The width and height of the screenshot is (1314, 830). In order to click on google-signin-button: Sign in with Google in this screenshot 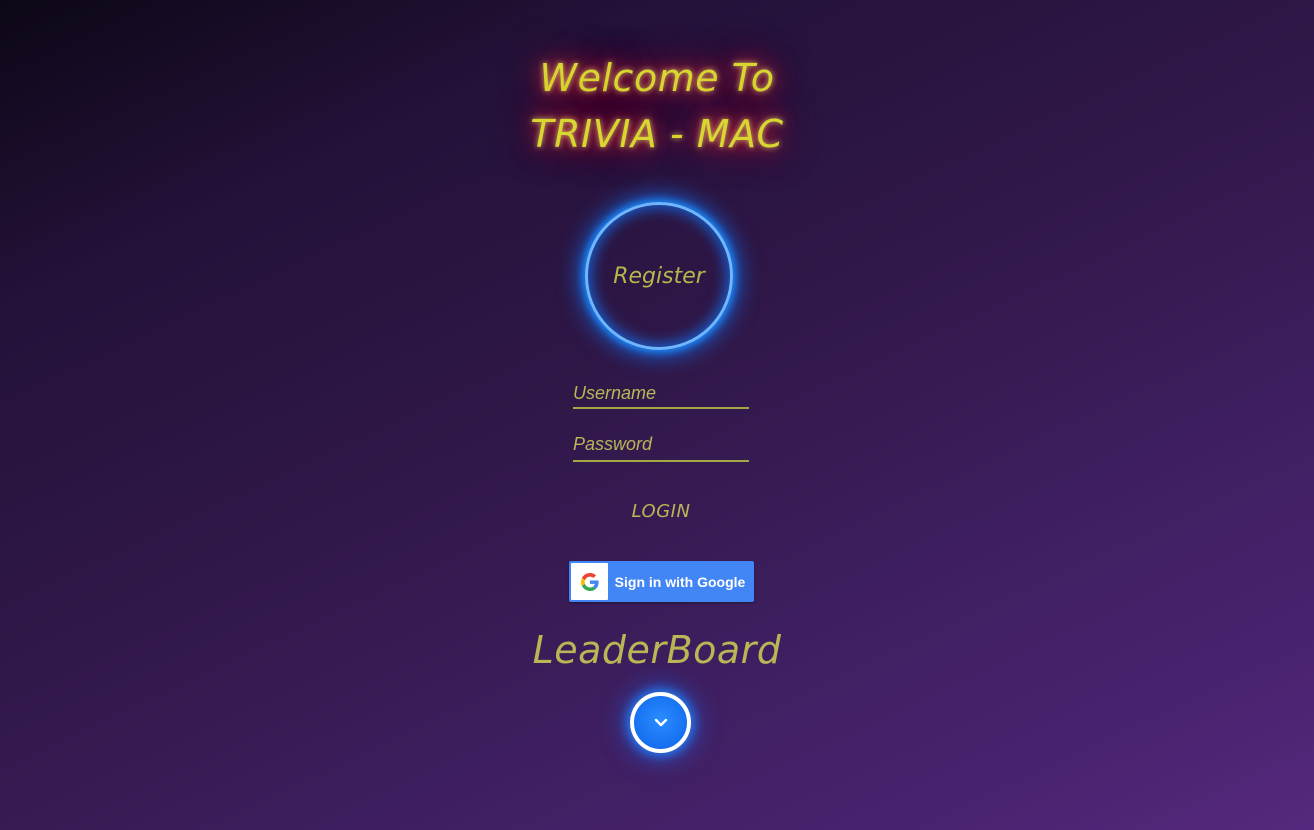, I will do `click(661, 581)`.